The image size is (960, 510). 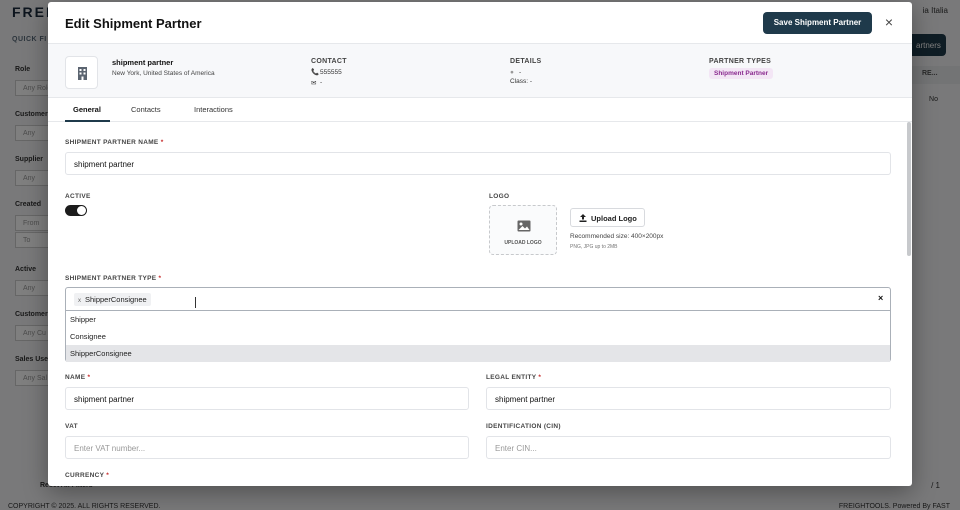 What do you see at coordinates (594, 247) in the screenshot?
I see `logo-format-hint: PNG, JPG up to 2MB` at bounding box center [594, 247].